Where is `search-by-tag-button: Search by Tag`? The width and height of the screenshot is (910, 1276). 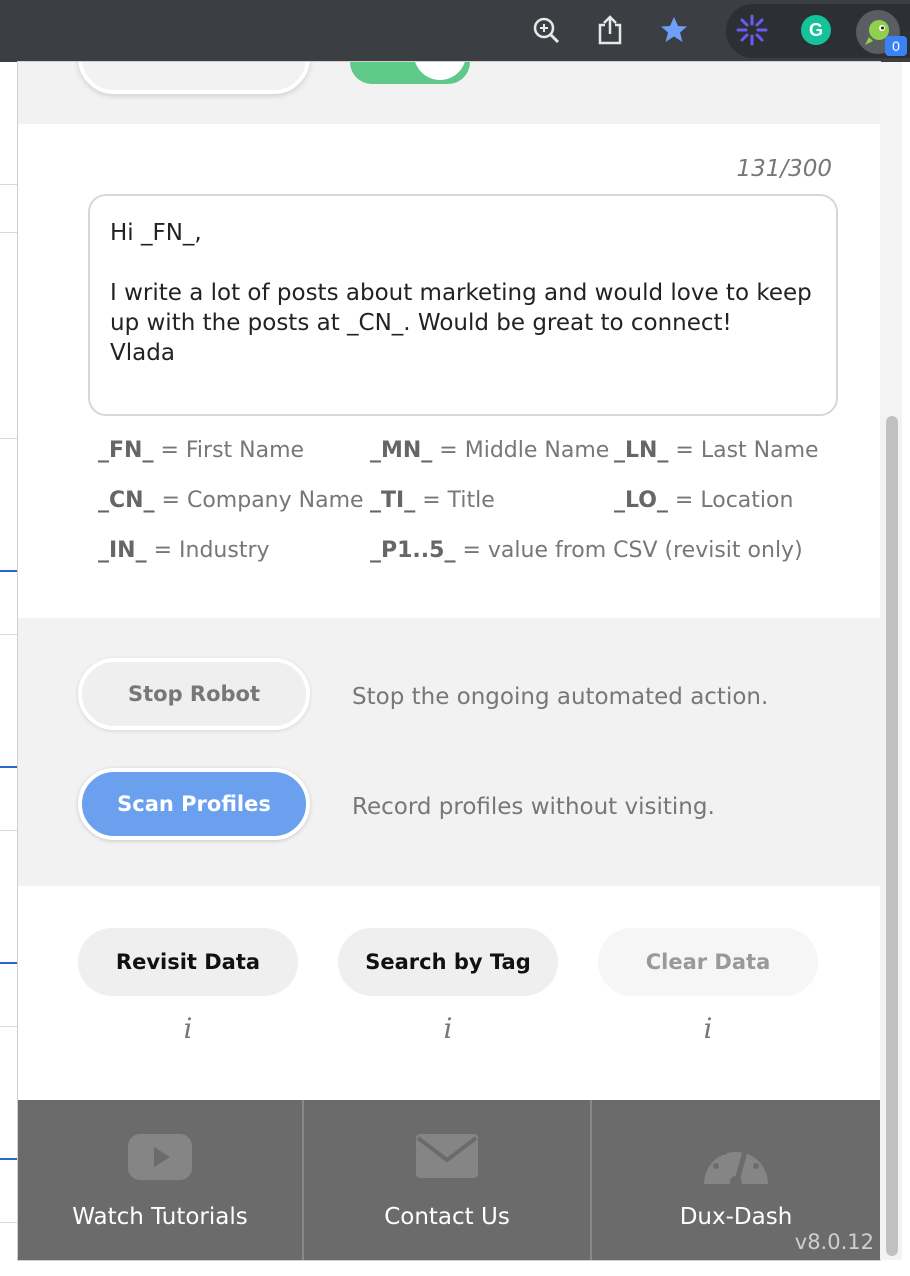
search-by-tag-button: Search by Tag is located at coordinates (448, 962).